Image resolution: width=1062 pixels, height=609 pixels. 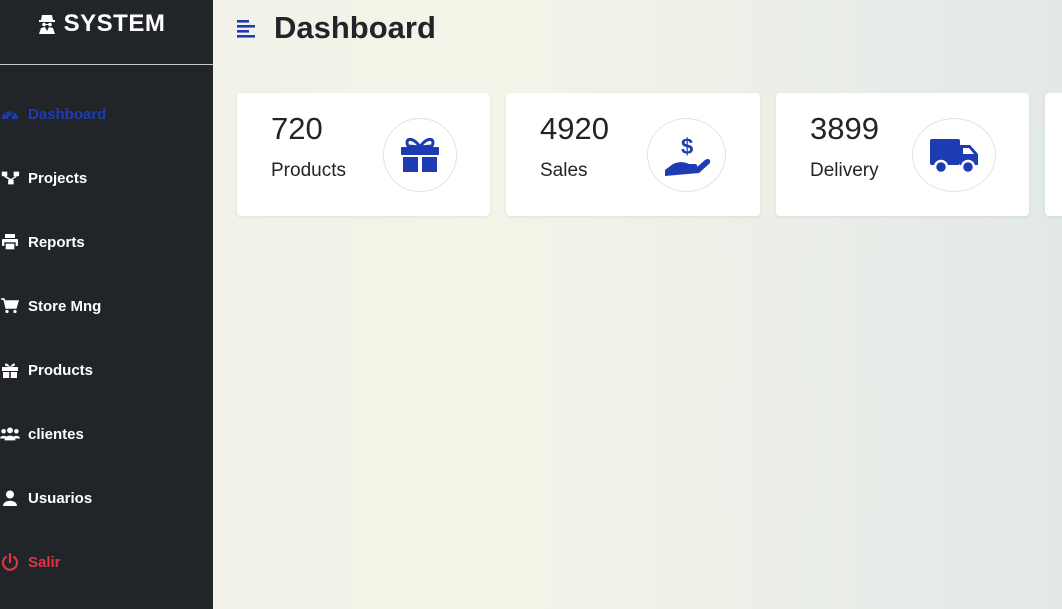 I want to click on sidebar-item-clientes: clientes, so click(x=42, y=434).